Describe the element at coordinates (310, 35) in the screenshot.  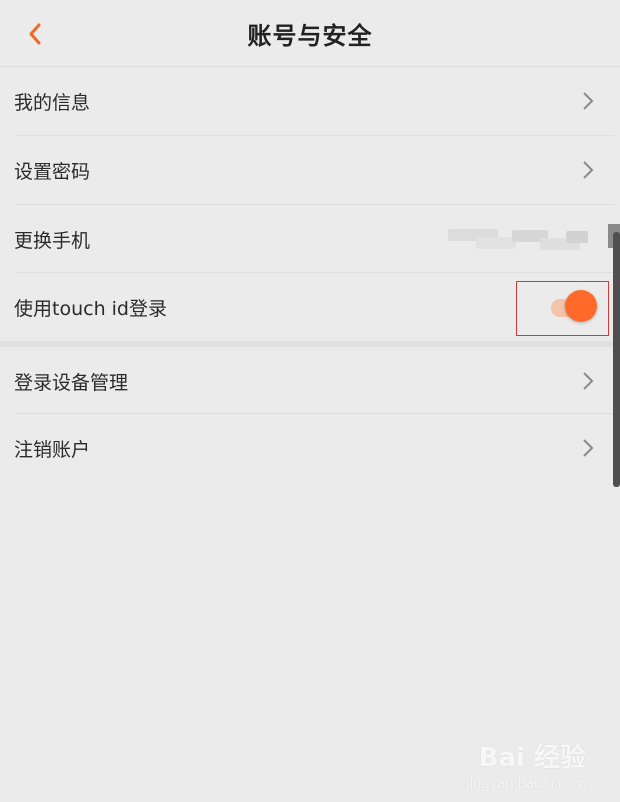
I see `page-title: 账号与安全` at that location.